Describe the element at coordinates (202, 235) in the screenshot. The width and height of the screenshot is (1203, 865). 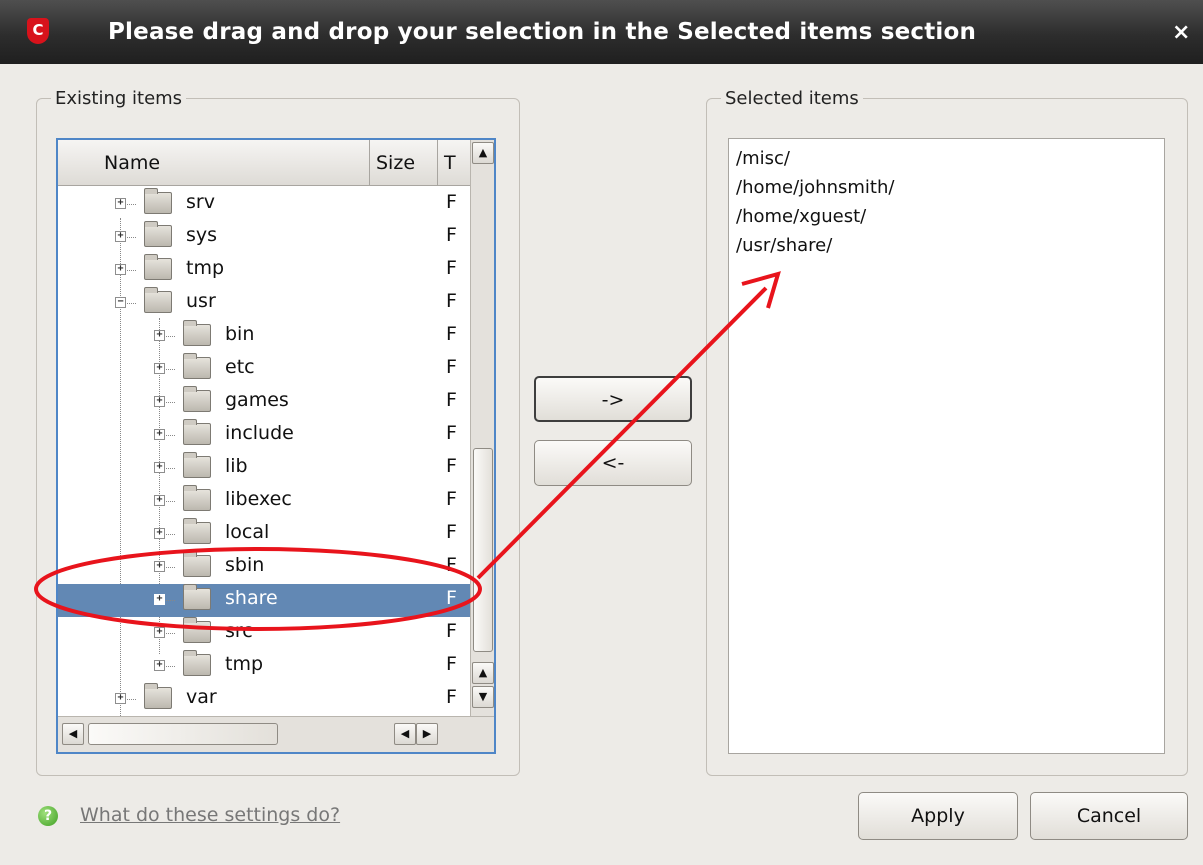
I see `tree-item-label: sys` at that location.